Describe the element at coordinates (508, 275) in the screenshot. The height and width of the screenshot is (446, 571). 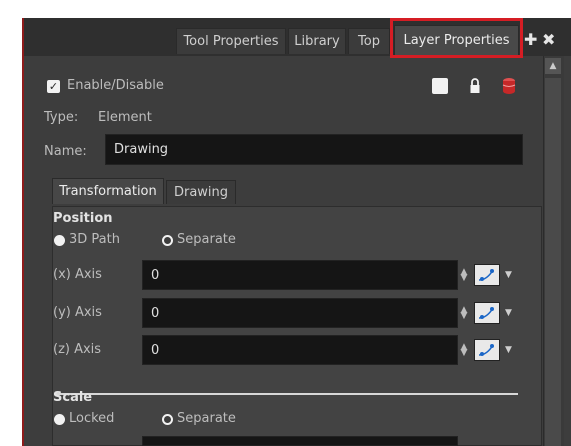
I see `x-axis-dropdown-icon: ▼` at that location.